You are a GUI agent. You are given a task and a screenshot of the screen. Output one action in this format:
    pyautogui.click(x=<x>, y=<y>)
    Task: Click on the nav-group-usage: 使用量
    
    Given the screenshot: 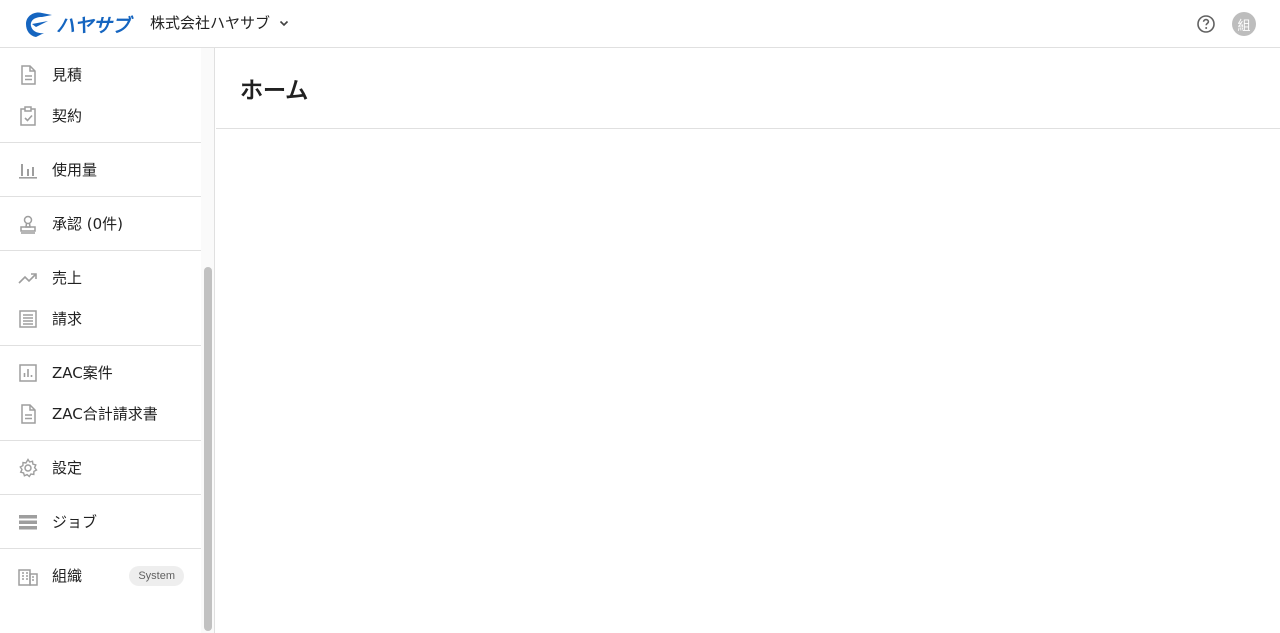 What is the action you would take?
    pyautogui.click(x=100, y=170)
    